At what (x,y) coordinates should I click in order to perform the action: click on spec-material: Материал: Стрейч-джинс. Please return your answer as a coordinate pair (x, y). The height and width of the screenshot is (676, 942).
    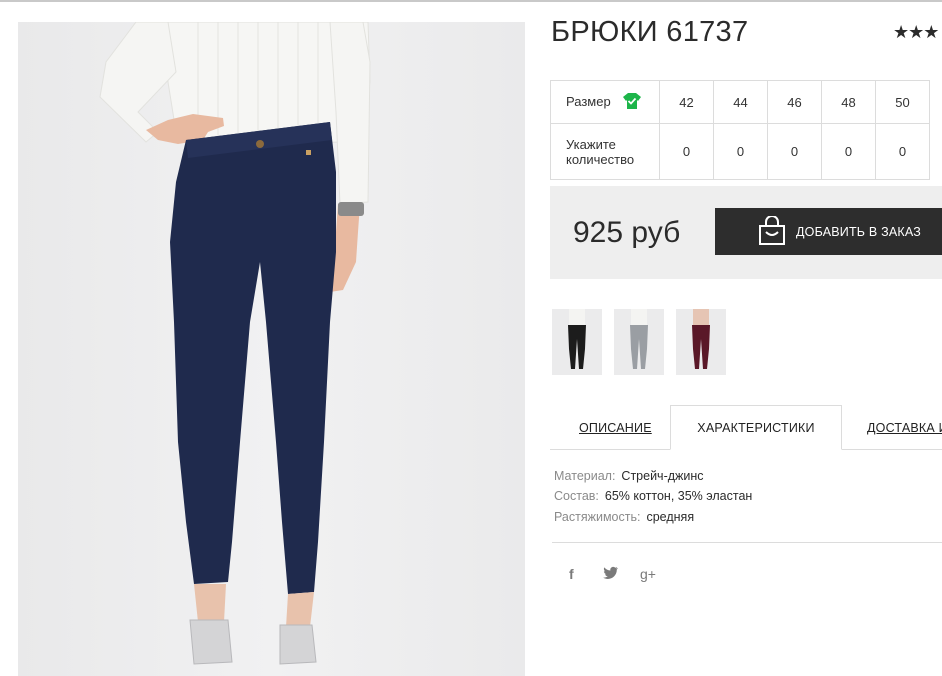
    Looking at the image, I should click on (629, 476).